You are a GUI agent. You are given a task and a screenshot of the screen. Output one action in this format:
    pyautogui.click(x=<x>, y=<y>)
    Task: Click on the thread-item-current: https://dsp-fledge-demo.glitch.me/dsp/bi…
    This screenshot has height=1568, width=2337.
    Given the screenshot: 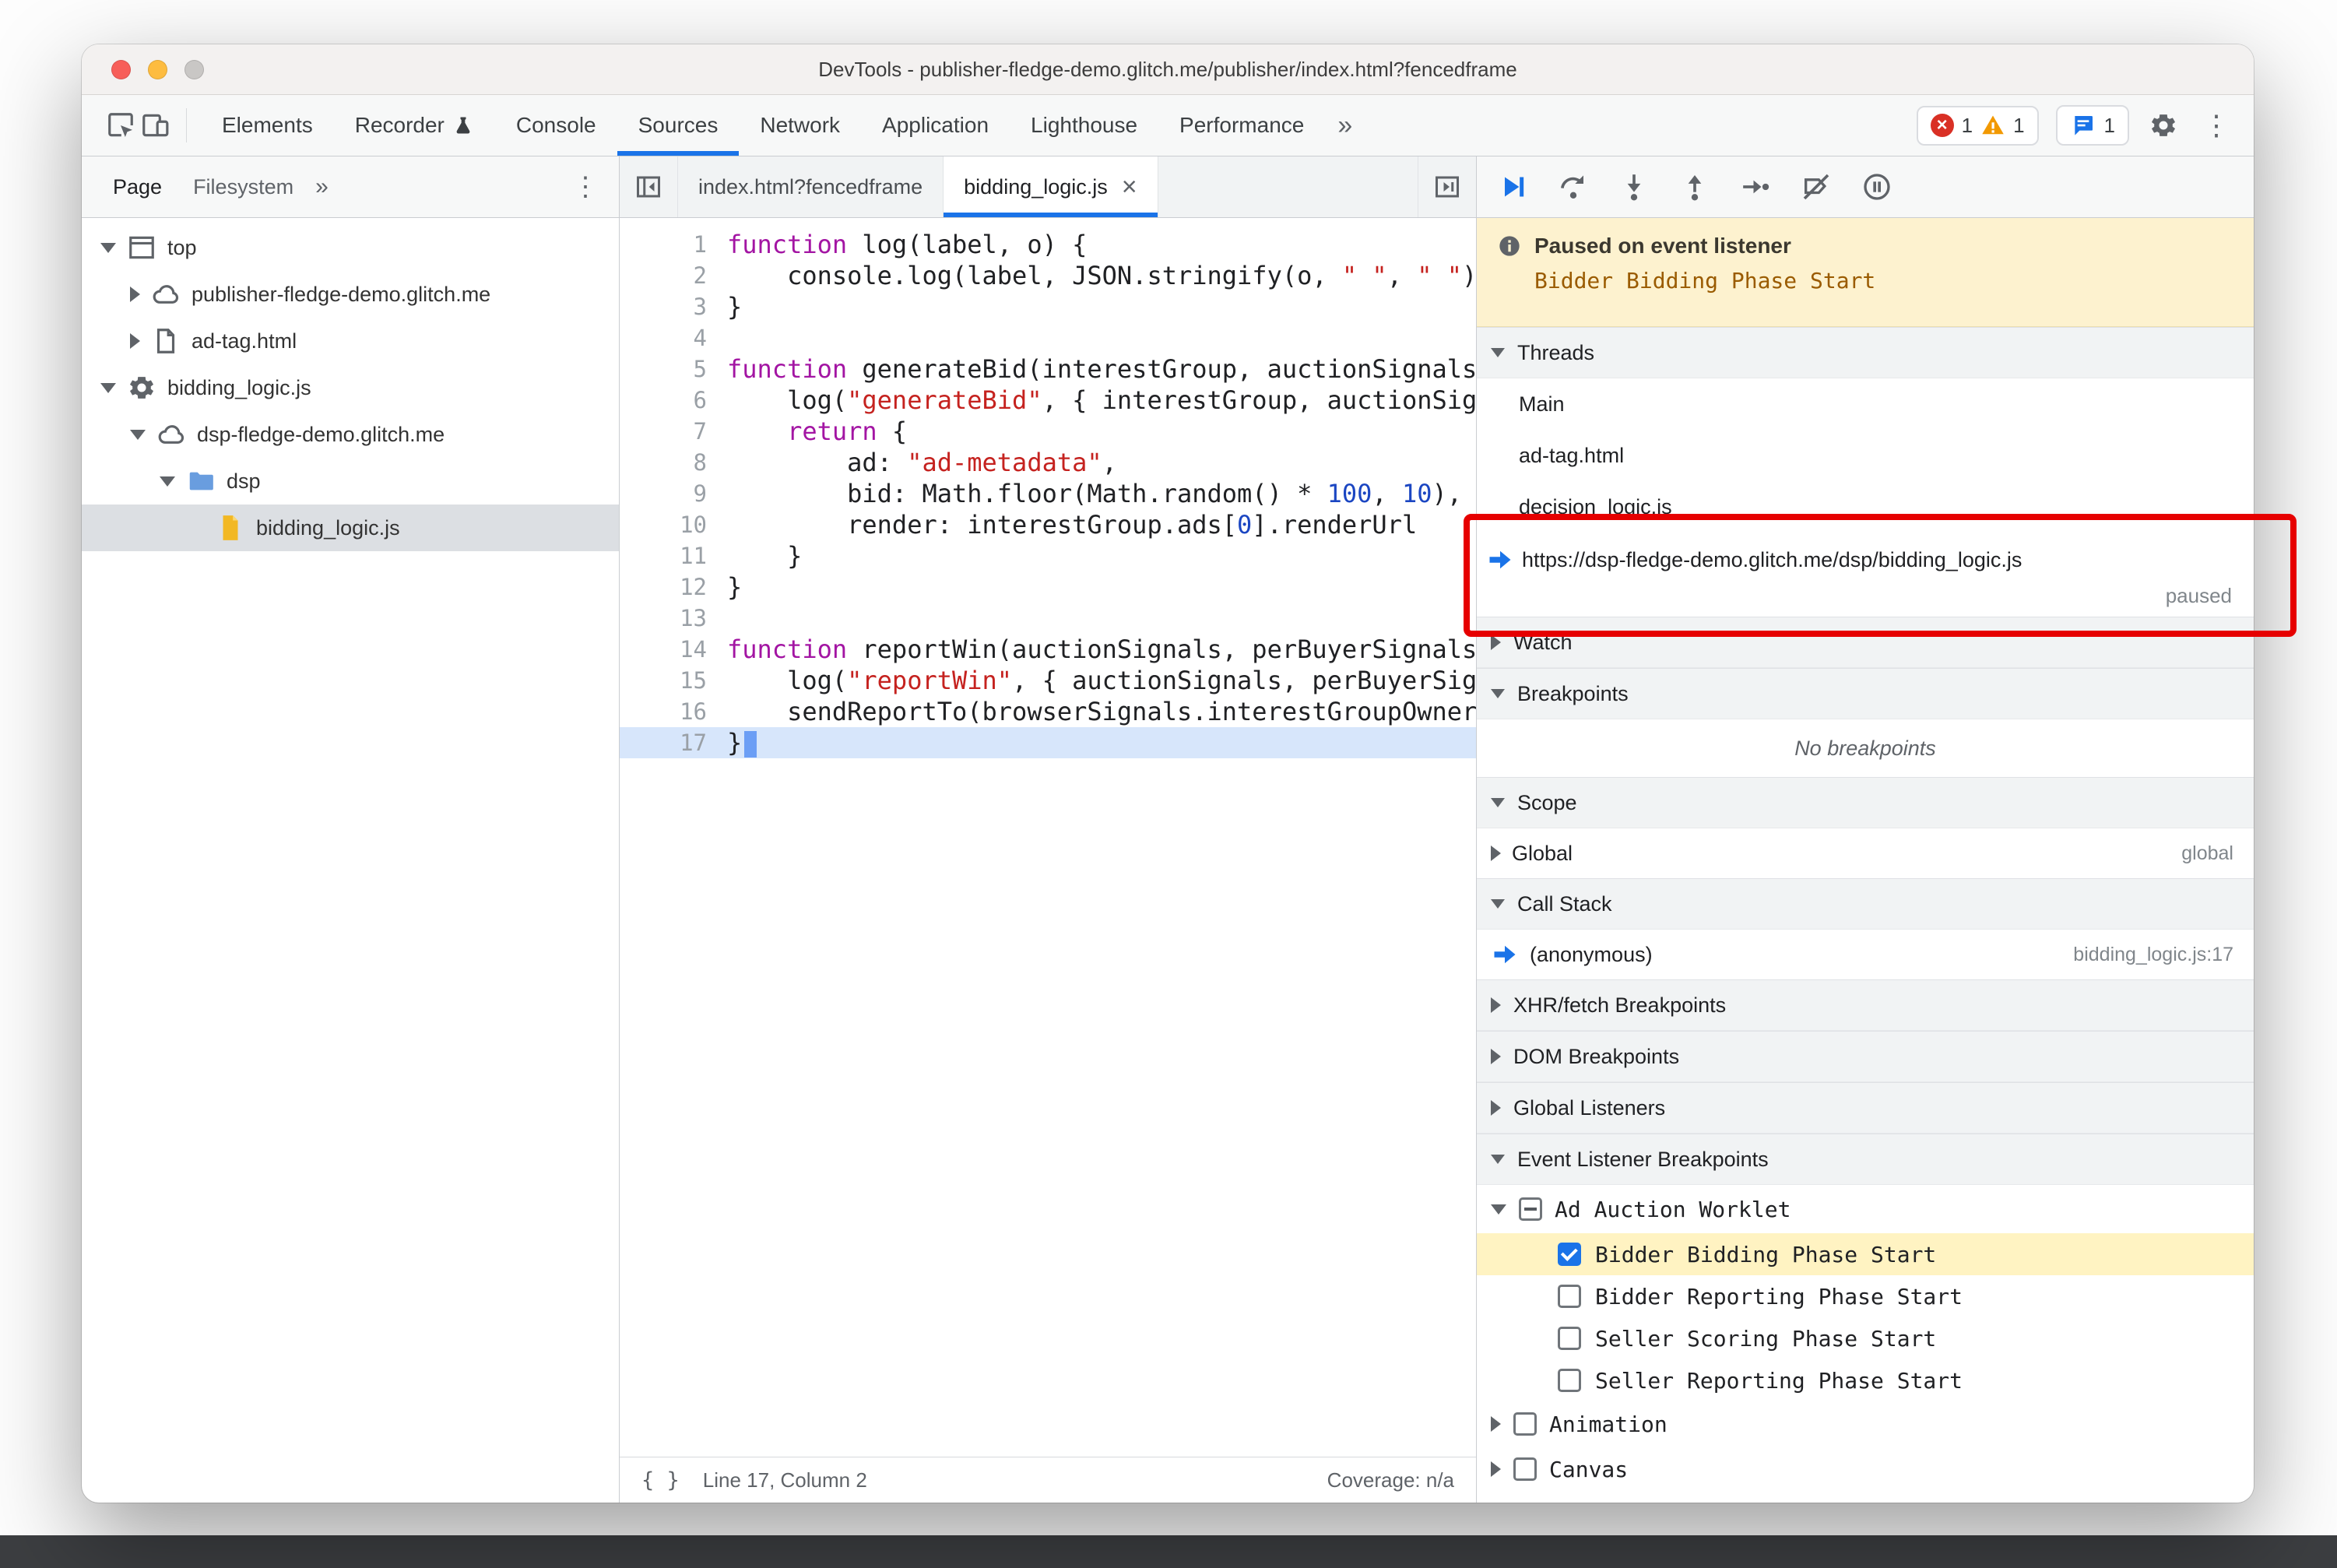 What is the action you would take?
    pyautogui.click(x=1866, y=575)
    